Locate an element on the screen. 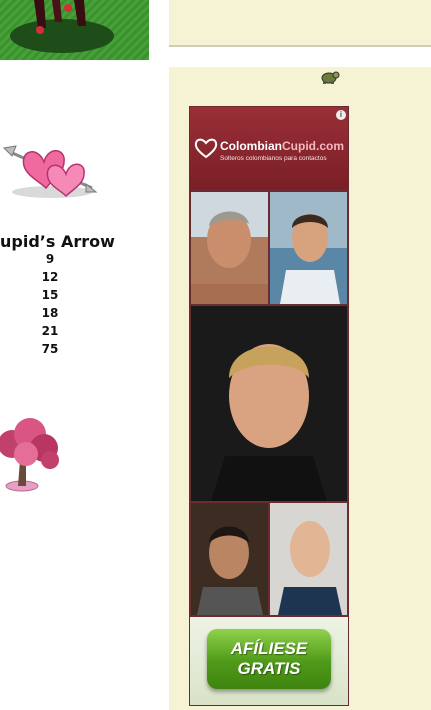 Image resolution: width=431 pixels, height=710 pixels. sidebar-top-panel is located at coordinates (300, 23).